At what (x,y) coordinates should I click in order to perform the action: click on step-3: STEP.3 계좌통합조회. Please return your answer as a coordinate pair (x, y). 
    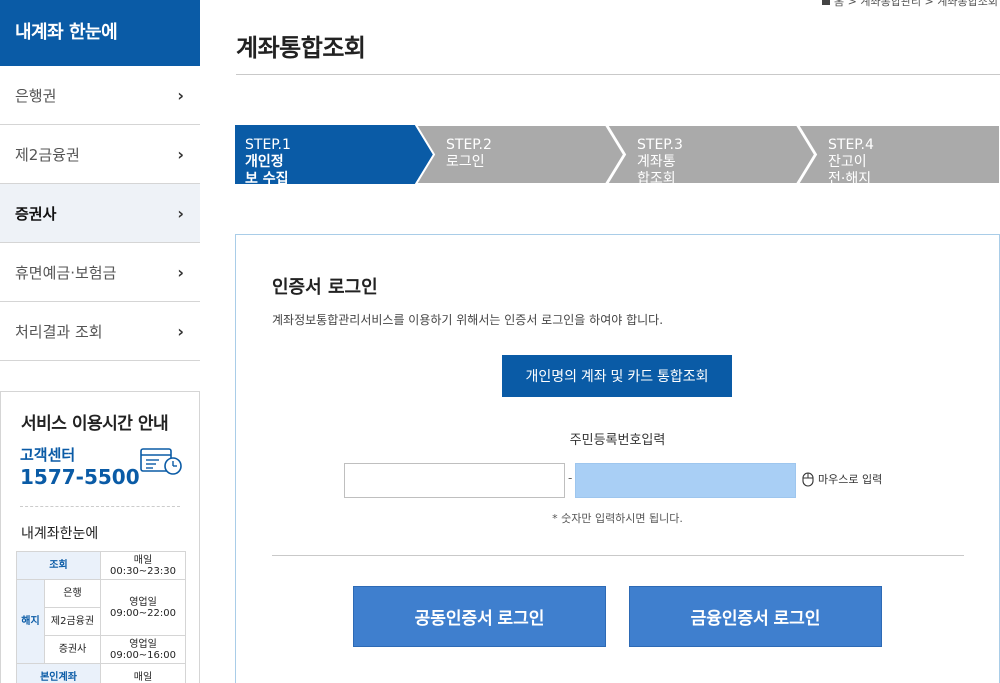
    Looking at the image, I should click on (660, 162).